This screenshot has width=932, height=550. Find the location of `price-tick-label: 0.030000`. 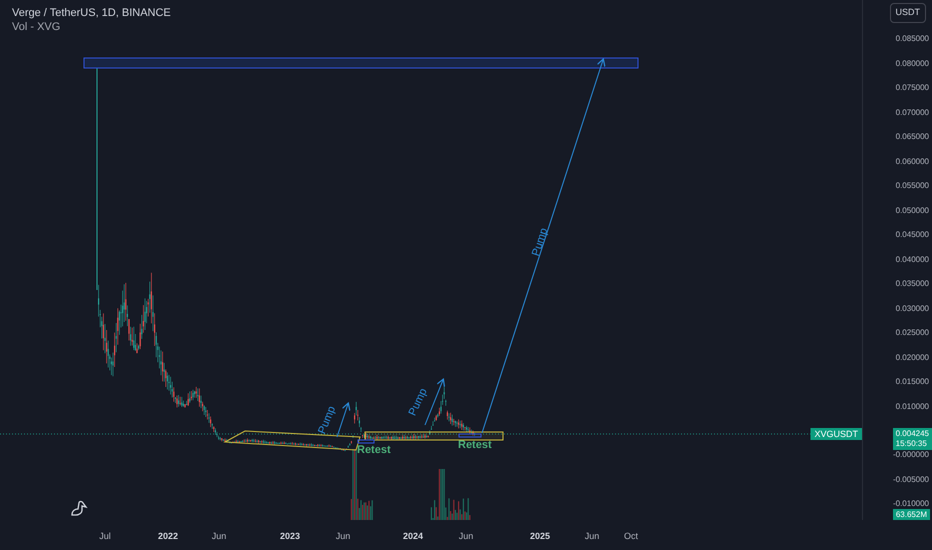

price-tick-label: 0.030000 is located at coordinates (912, 309).